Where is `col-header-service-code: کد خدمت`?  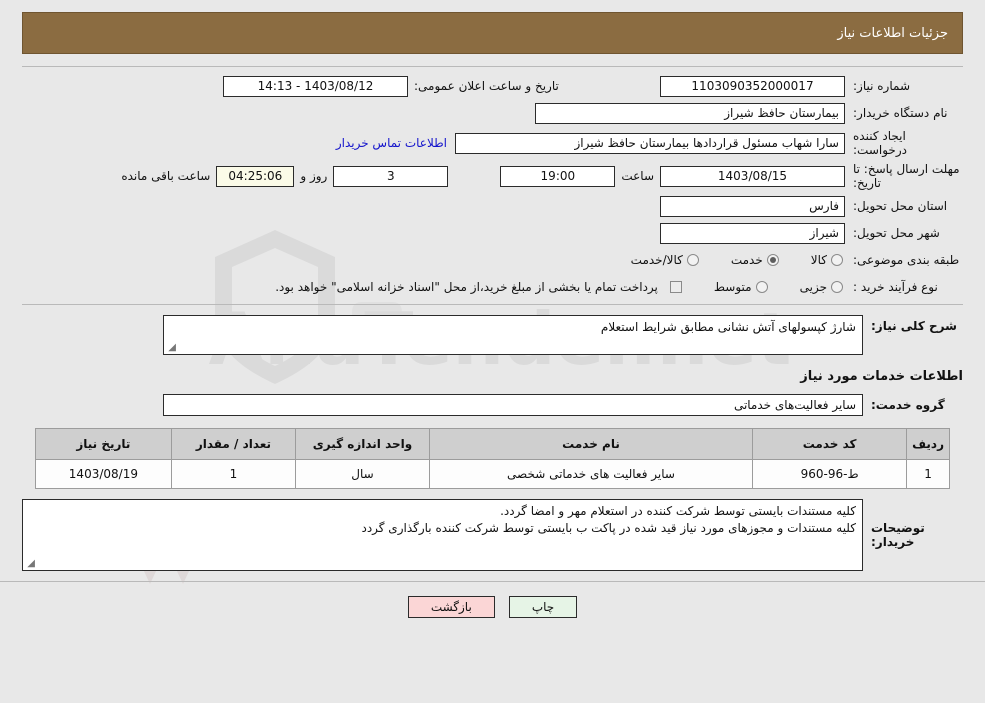 col-header-service-code: کد خدمت is located at coordinates (830, 444).